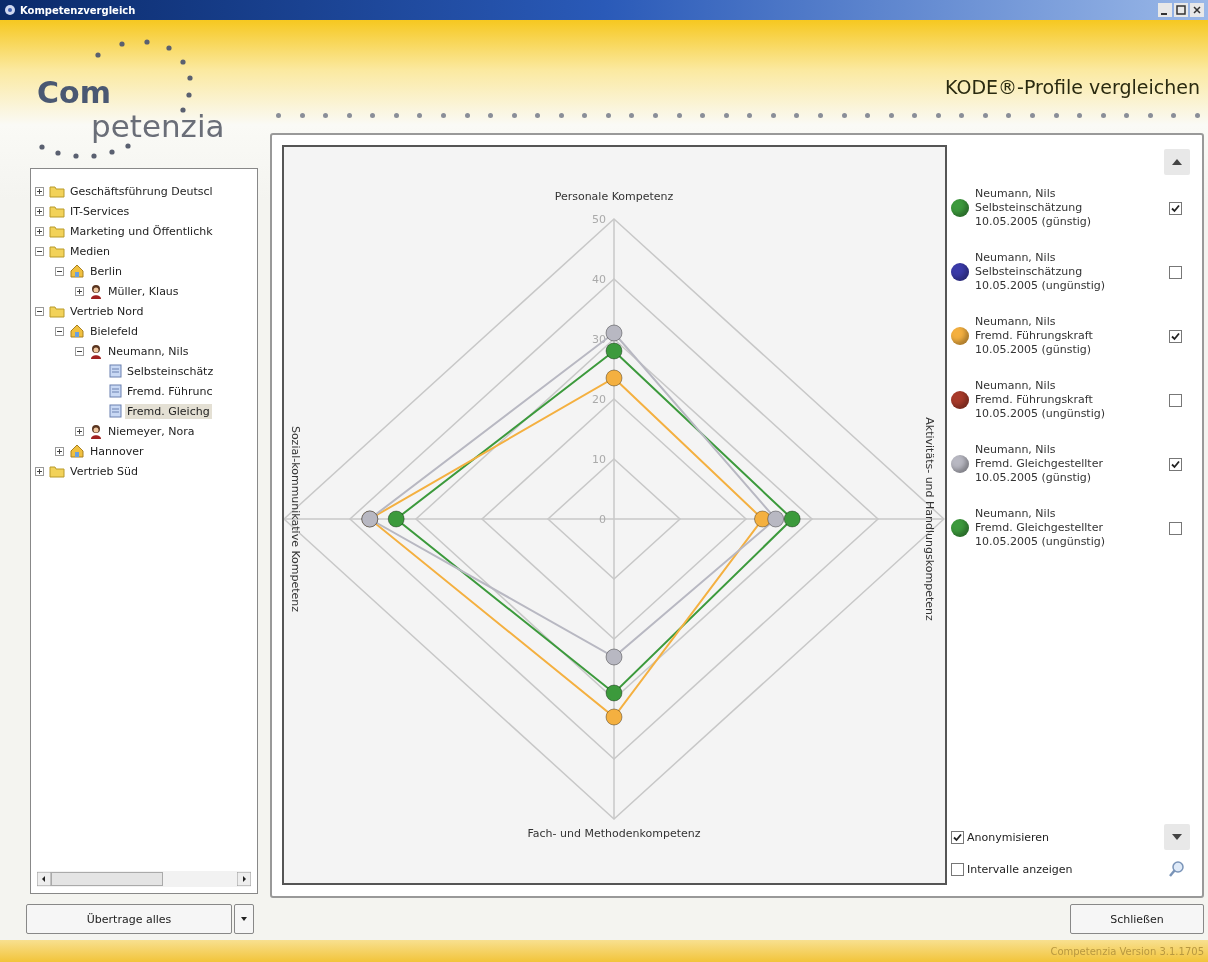  Describe the element at coordinates (78, 10) in the screenshot. I see `window-title: Kompetenzvergleich` at that location.